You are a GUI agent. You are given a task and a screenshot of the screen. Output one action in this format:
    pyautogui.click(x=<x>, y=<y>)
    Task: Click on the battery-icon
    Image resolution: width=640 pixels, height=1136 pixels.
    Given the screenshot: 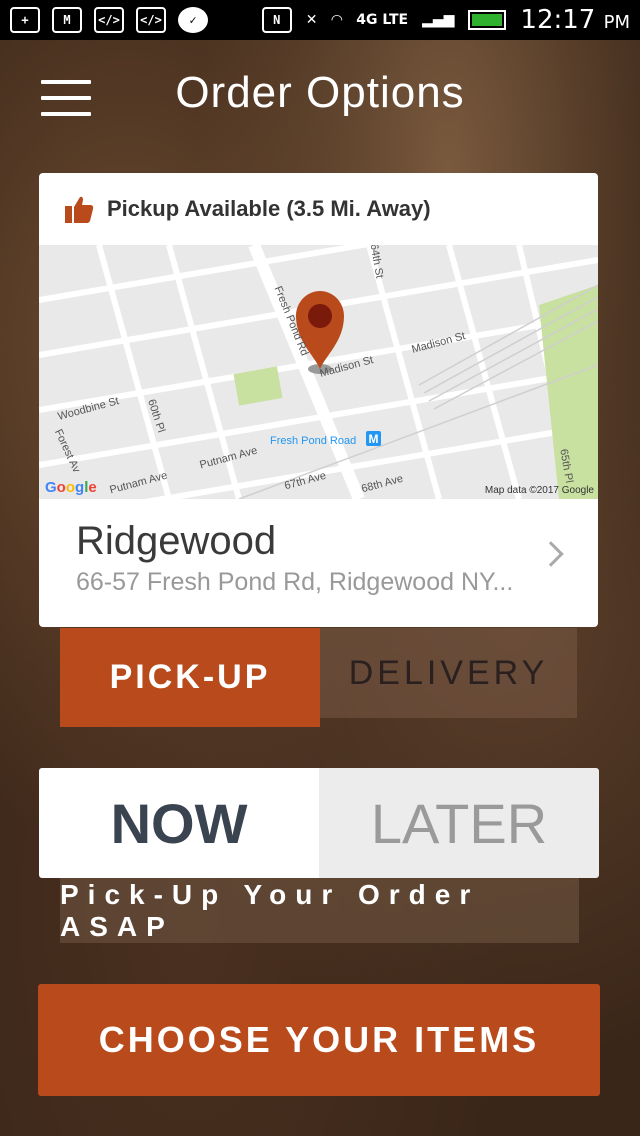 What is the action you would take?
    pyautogui.click(x=487, y=20)
    